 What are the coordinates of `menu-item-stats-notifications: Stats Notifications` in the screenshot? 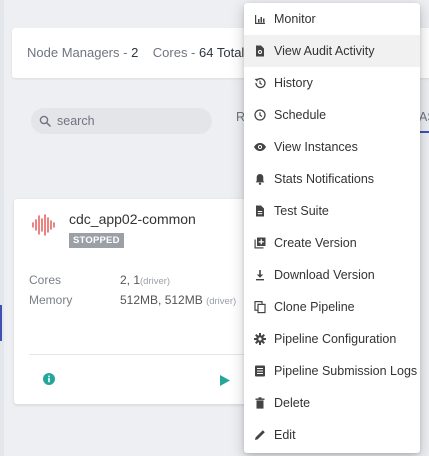 It's located at (332, 179).